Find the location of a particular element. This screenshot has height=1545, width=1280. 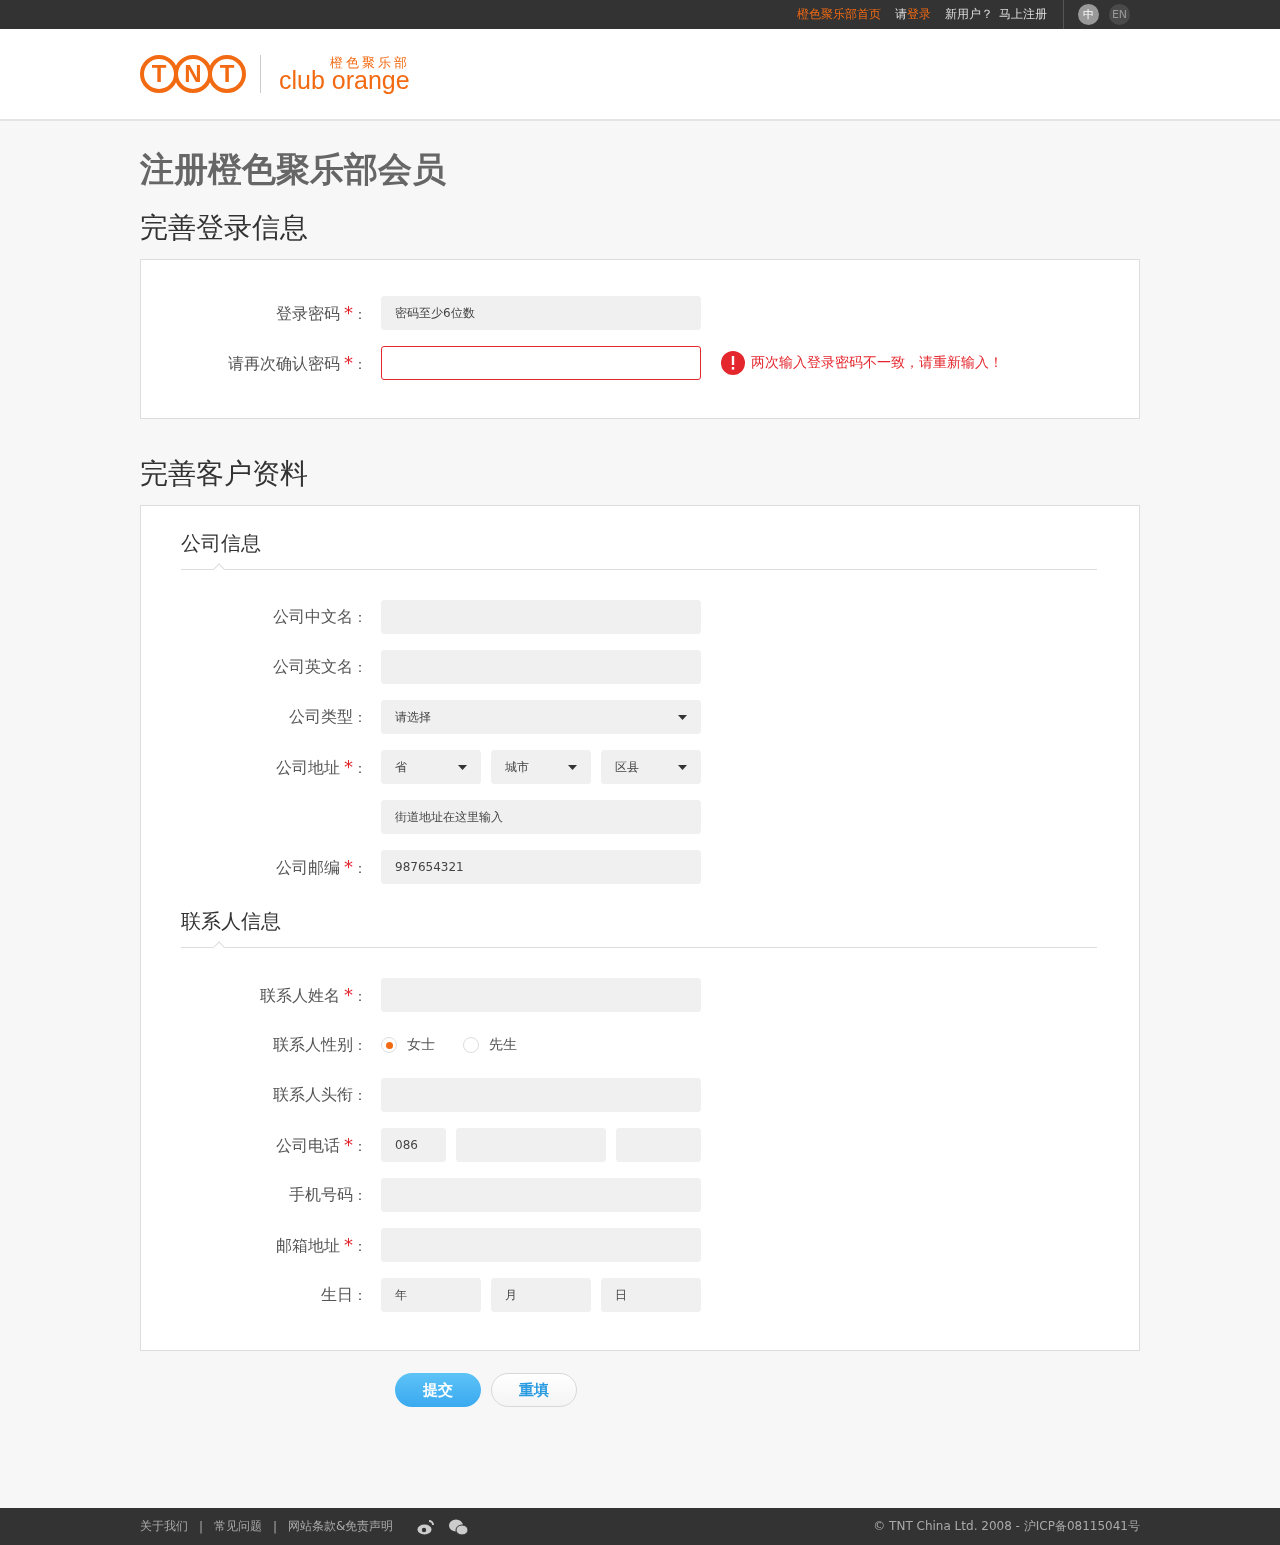

field-label: 邮箱地址 is located at coordinates (308, 1246).